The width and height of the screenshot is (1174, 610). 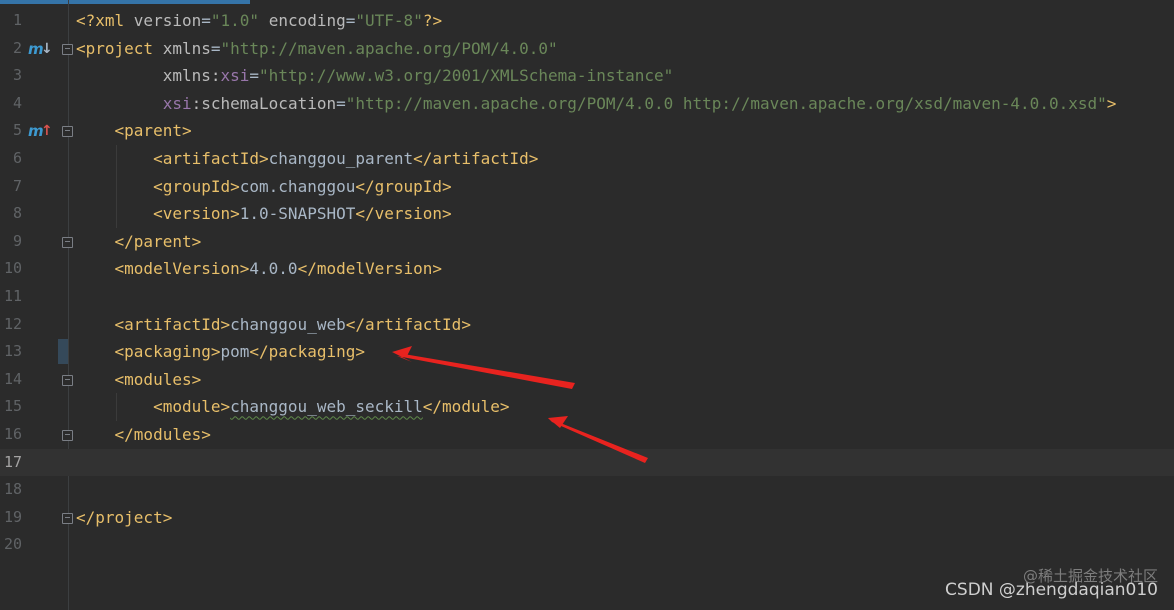 I want to click on annotation-overlay, so click(x=520, y=404).